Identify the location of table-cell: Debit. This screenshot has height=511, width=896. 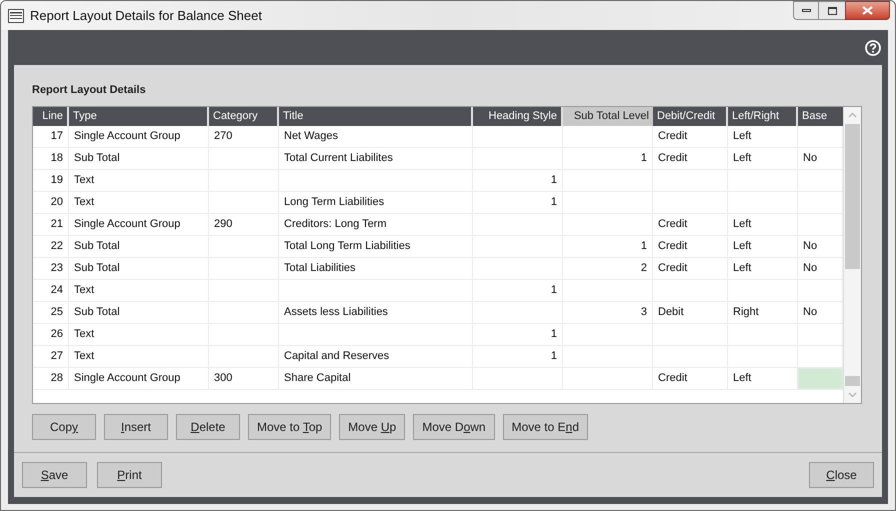
(690, 312).